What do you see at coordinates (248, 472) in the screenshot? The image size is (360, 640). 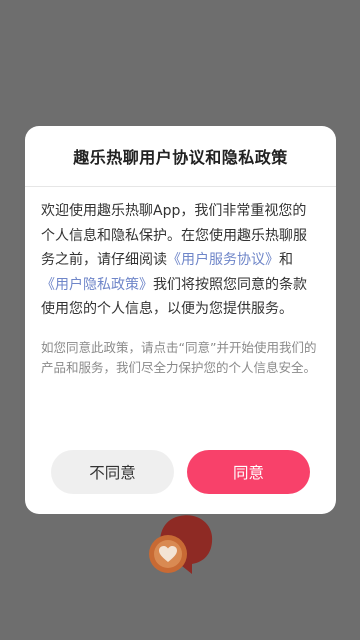 I see `agree-button: 同意` at bounding box center [248, 472].